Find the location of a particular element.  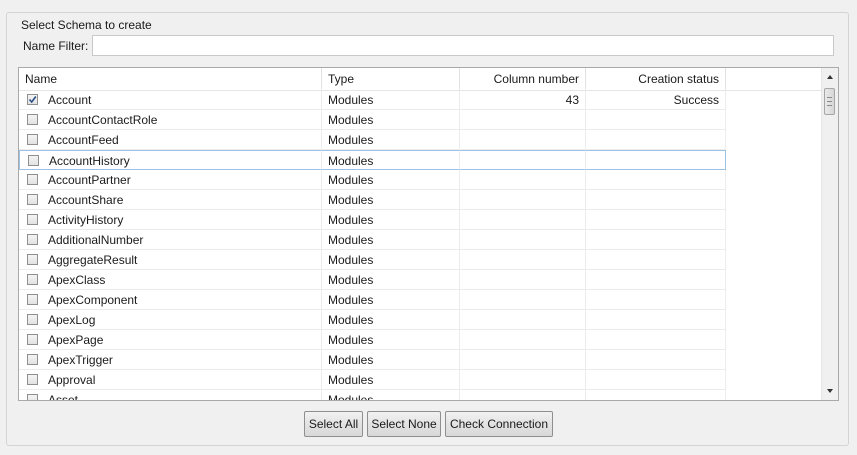

table-row: AccountContactRole Modules is located at coordinates (420, 120).